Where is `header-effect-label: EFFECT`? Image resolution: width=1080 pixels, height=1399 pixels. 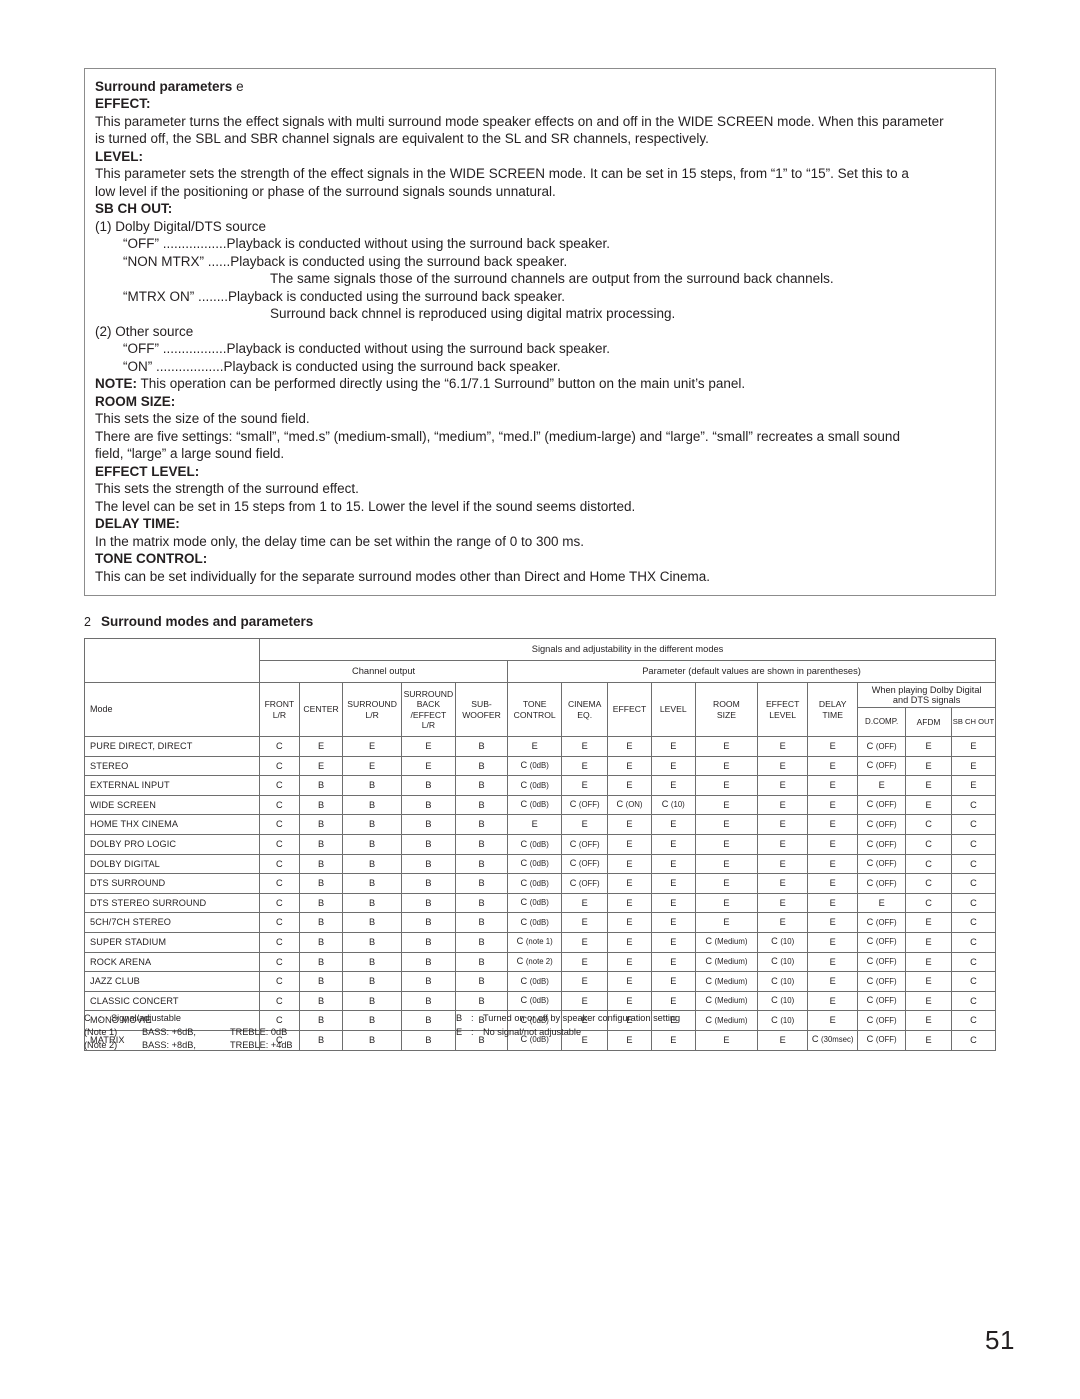
header-effect-label: EFFECT is located at coordinates (629, 709).